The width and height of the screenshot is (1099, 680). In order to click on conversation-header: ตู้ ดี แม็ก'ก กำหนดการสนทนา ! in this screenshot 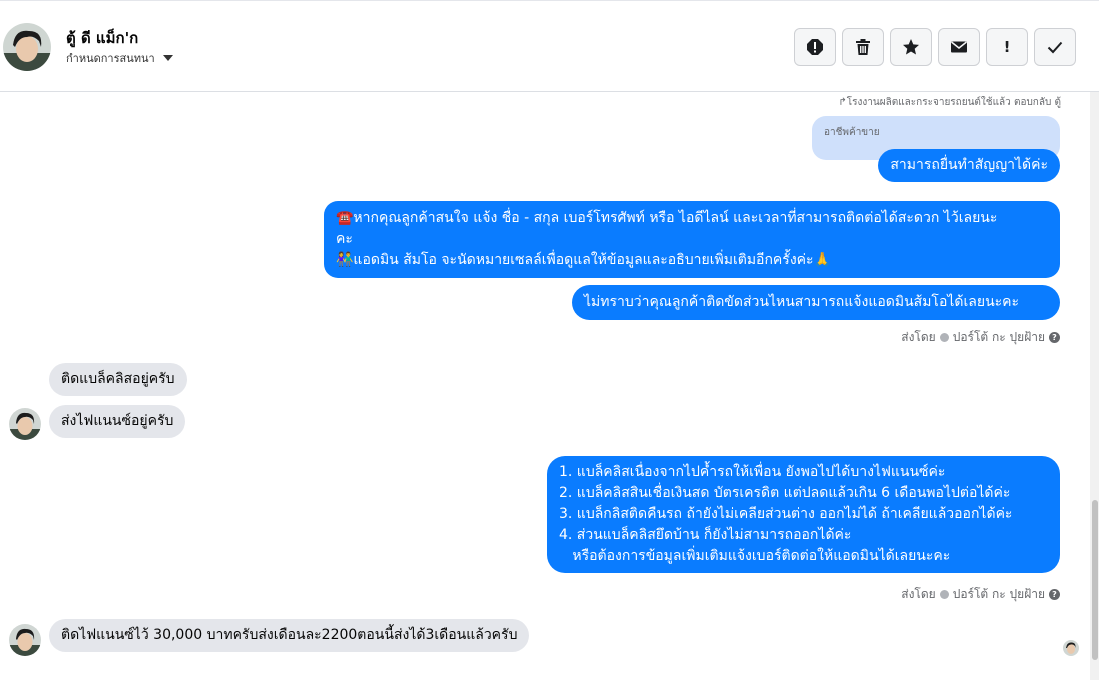, I will do `click(549, 48)`.